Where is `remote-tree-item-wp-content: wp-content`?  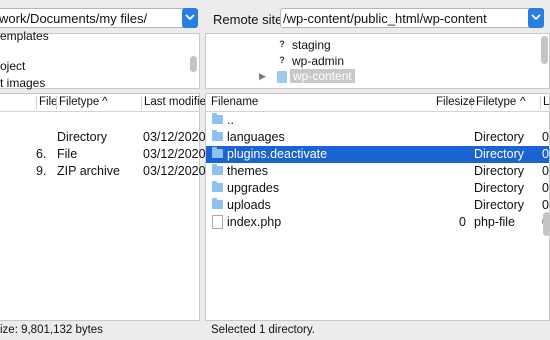
remote-tree-item-wp-content: wp-content is located at coordinates (322, 76).